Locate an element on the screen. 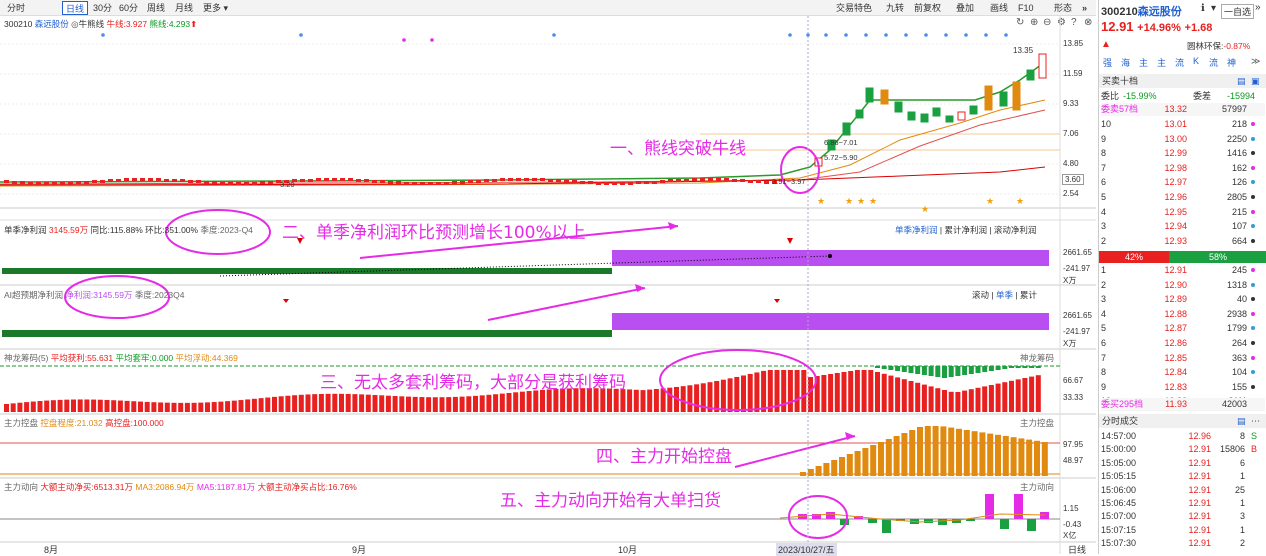  tab-q0: 强 is located at coordinates (1107, 62).